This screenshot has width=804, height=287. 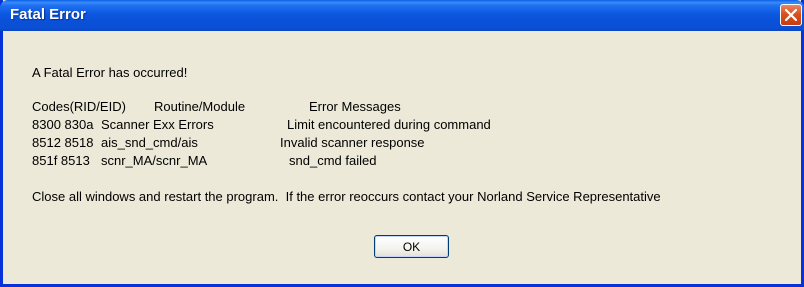 I want to click on header-codes: Codes(RID/EID), so click(x=79, y=106).